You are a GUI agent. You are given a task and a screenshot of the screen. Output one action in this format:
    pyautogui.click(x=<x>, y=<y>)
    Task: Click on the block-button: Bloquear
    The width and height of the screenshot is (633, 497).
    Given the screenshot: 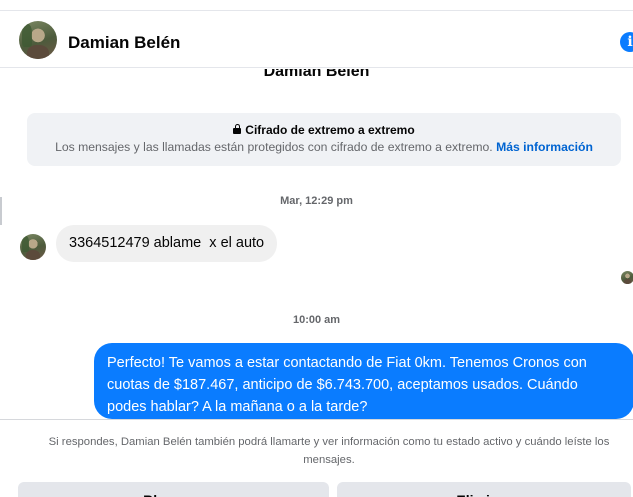 What is the action you would take?
    pyautogui.click(x=173, y=489)
    